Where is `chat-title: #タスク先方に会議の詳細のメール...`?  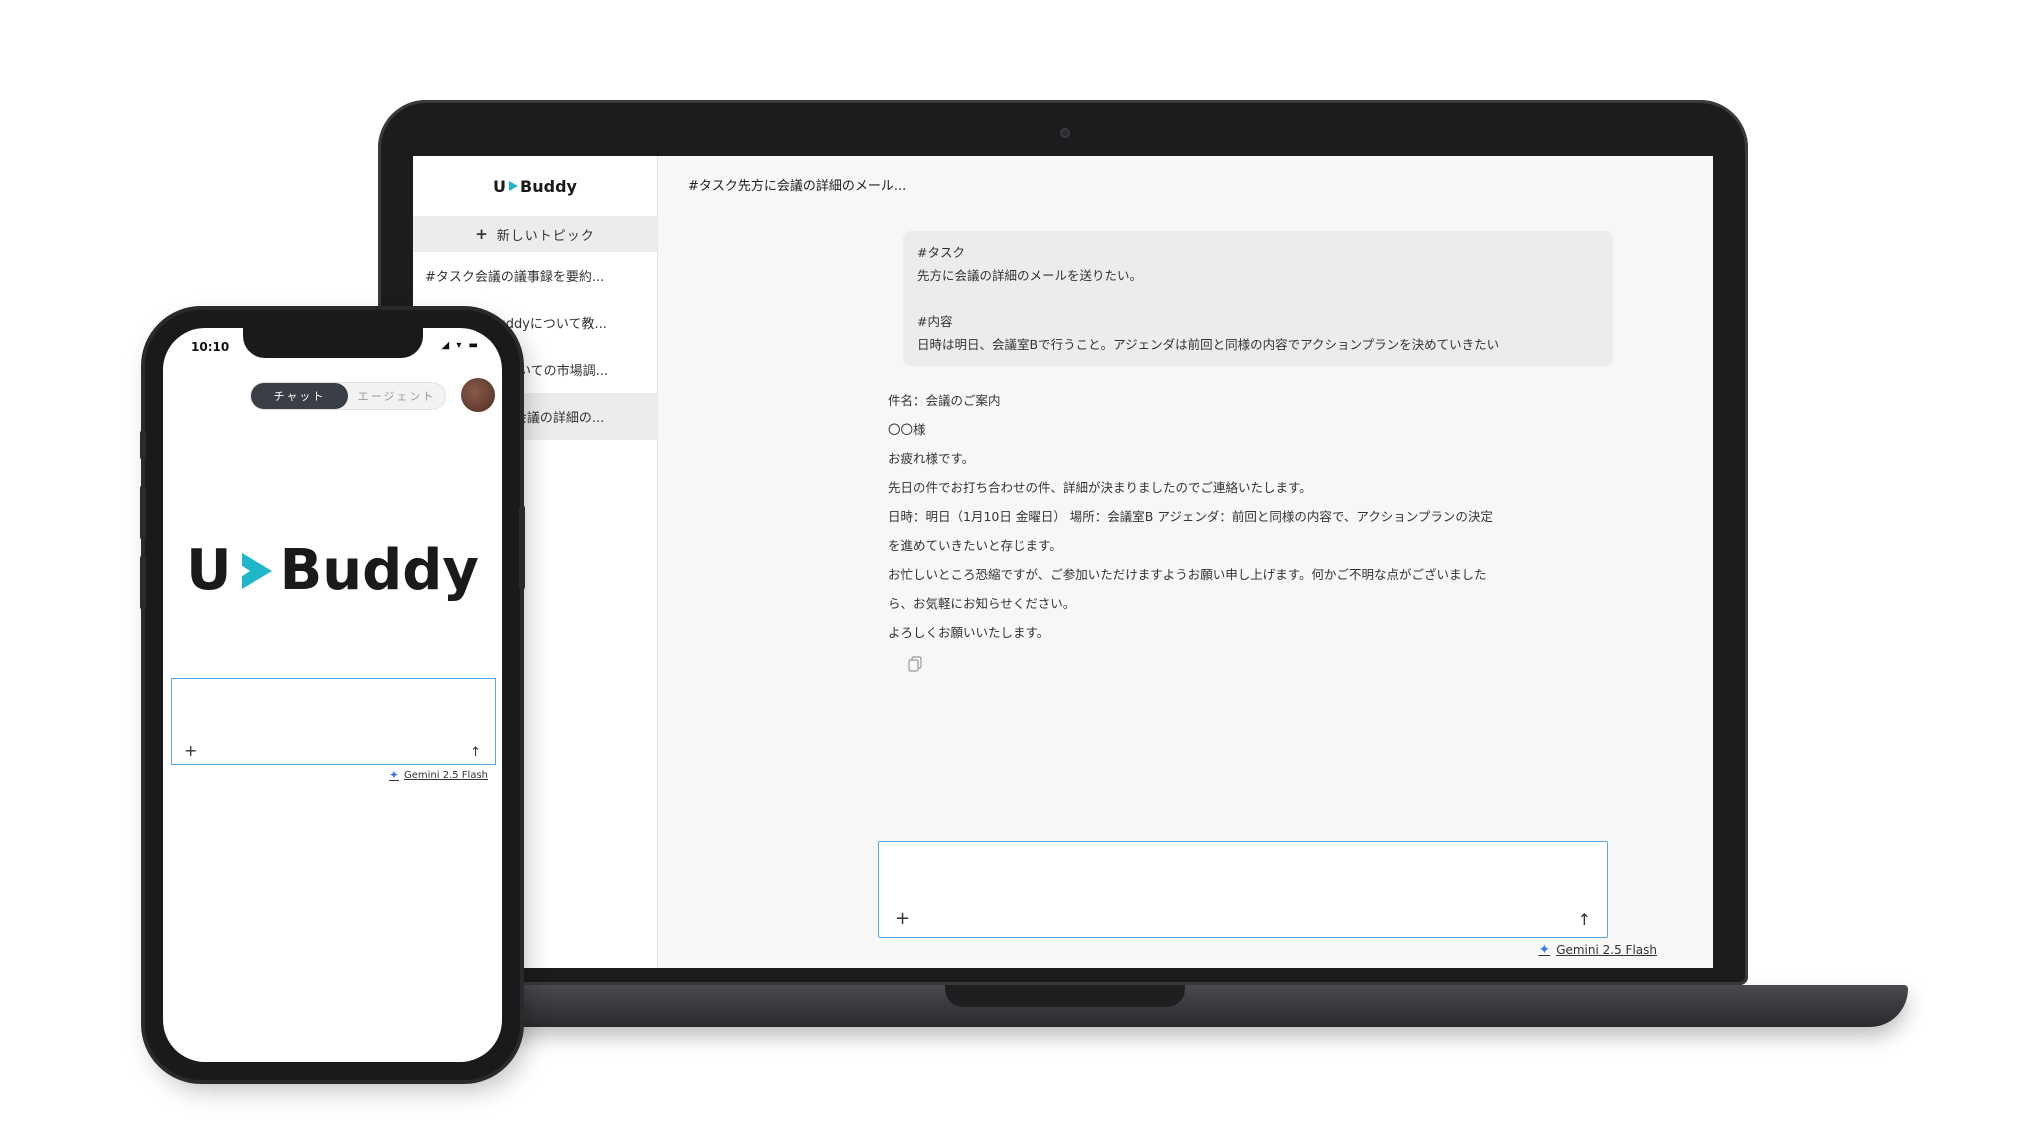
chat-title: #タスク先方に会議の詳細のメール... is located at coordinates (1185, 184).